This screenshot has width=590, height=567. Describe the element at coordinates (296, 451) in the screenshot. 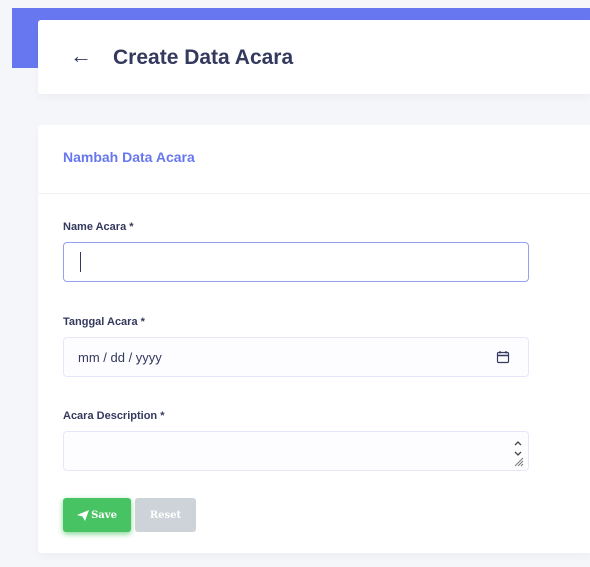

I see `acara-description-textarea` at that location.